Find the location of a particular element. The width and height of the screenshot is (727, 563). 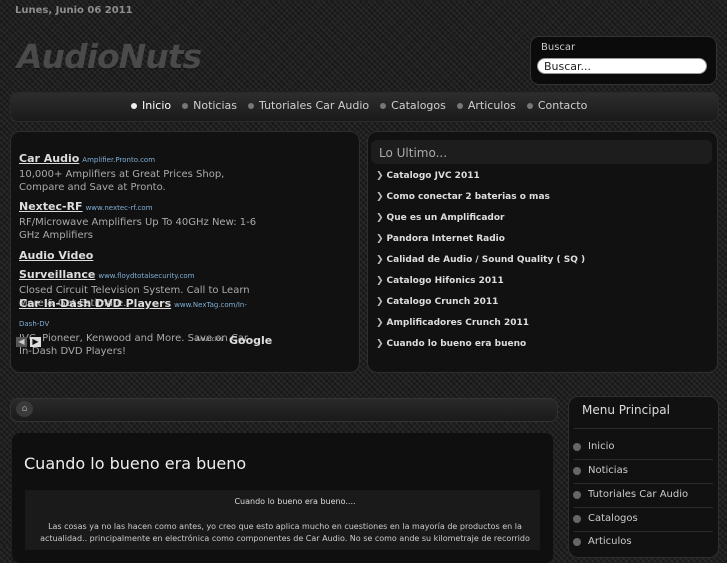

latest-item: ❯ Catalogo Crunch 2011 is located at coordinates (437, 302).